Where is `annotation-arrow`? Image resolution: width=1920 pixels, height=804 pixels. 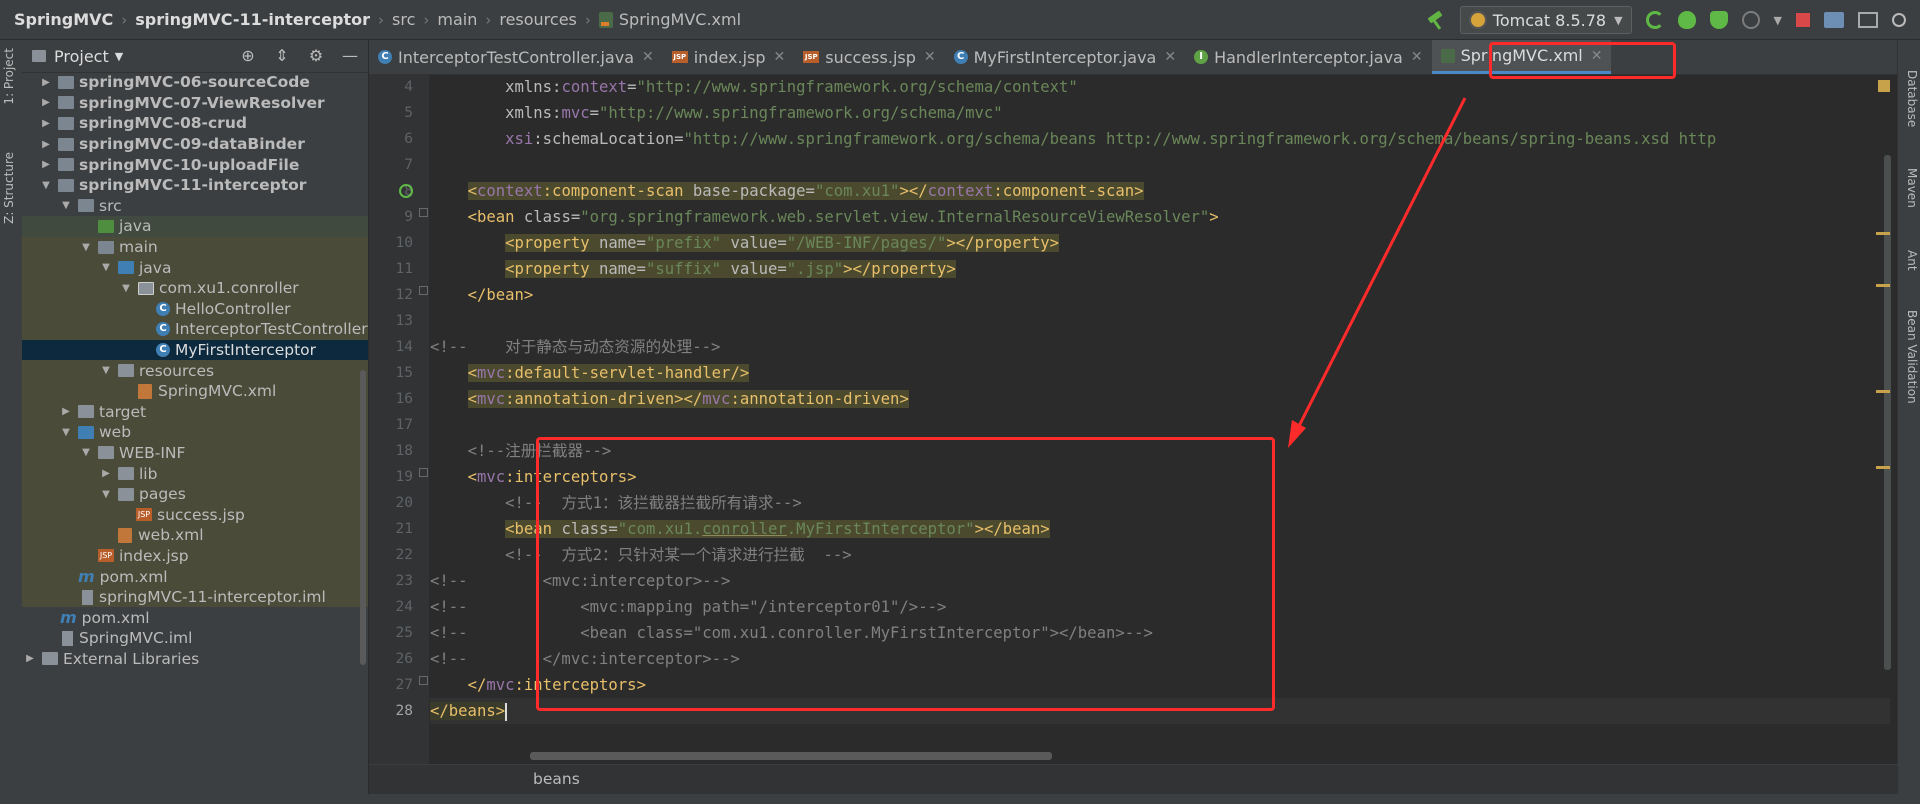
annotation-arrow is located at coordinates (1377, 272).